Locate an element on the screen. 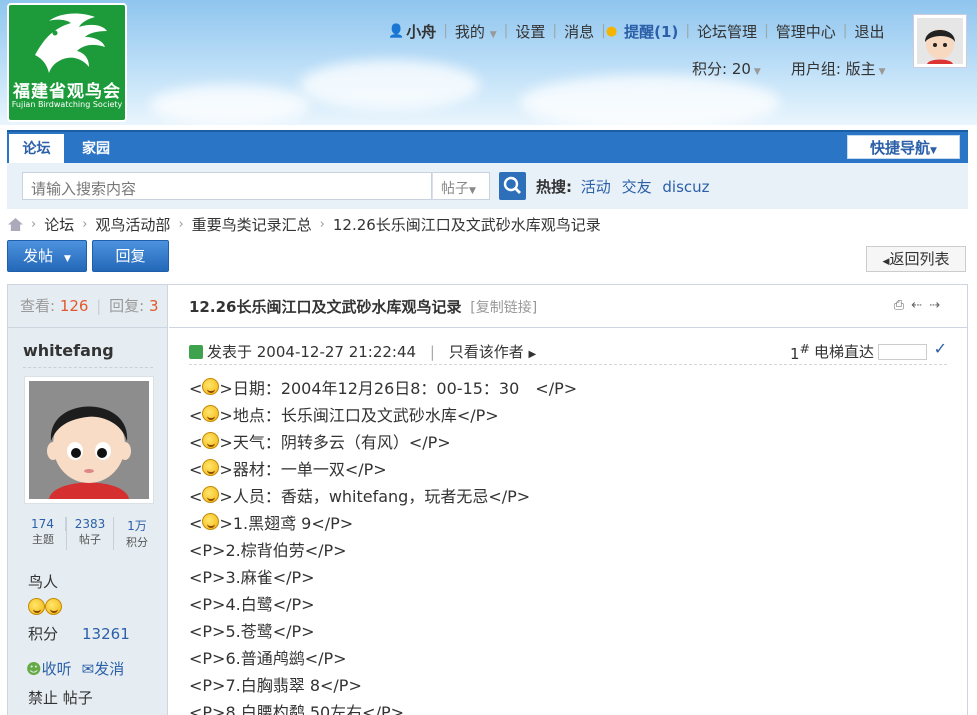 The height and width of the screenshot is (715, 977). copy-link: [复制链接] is located at coordinates (503, 308).